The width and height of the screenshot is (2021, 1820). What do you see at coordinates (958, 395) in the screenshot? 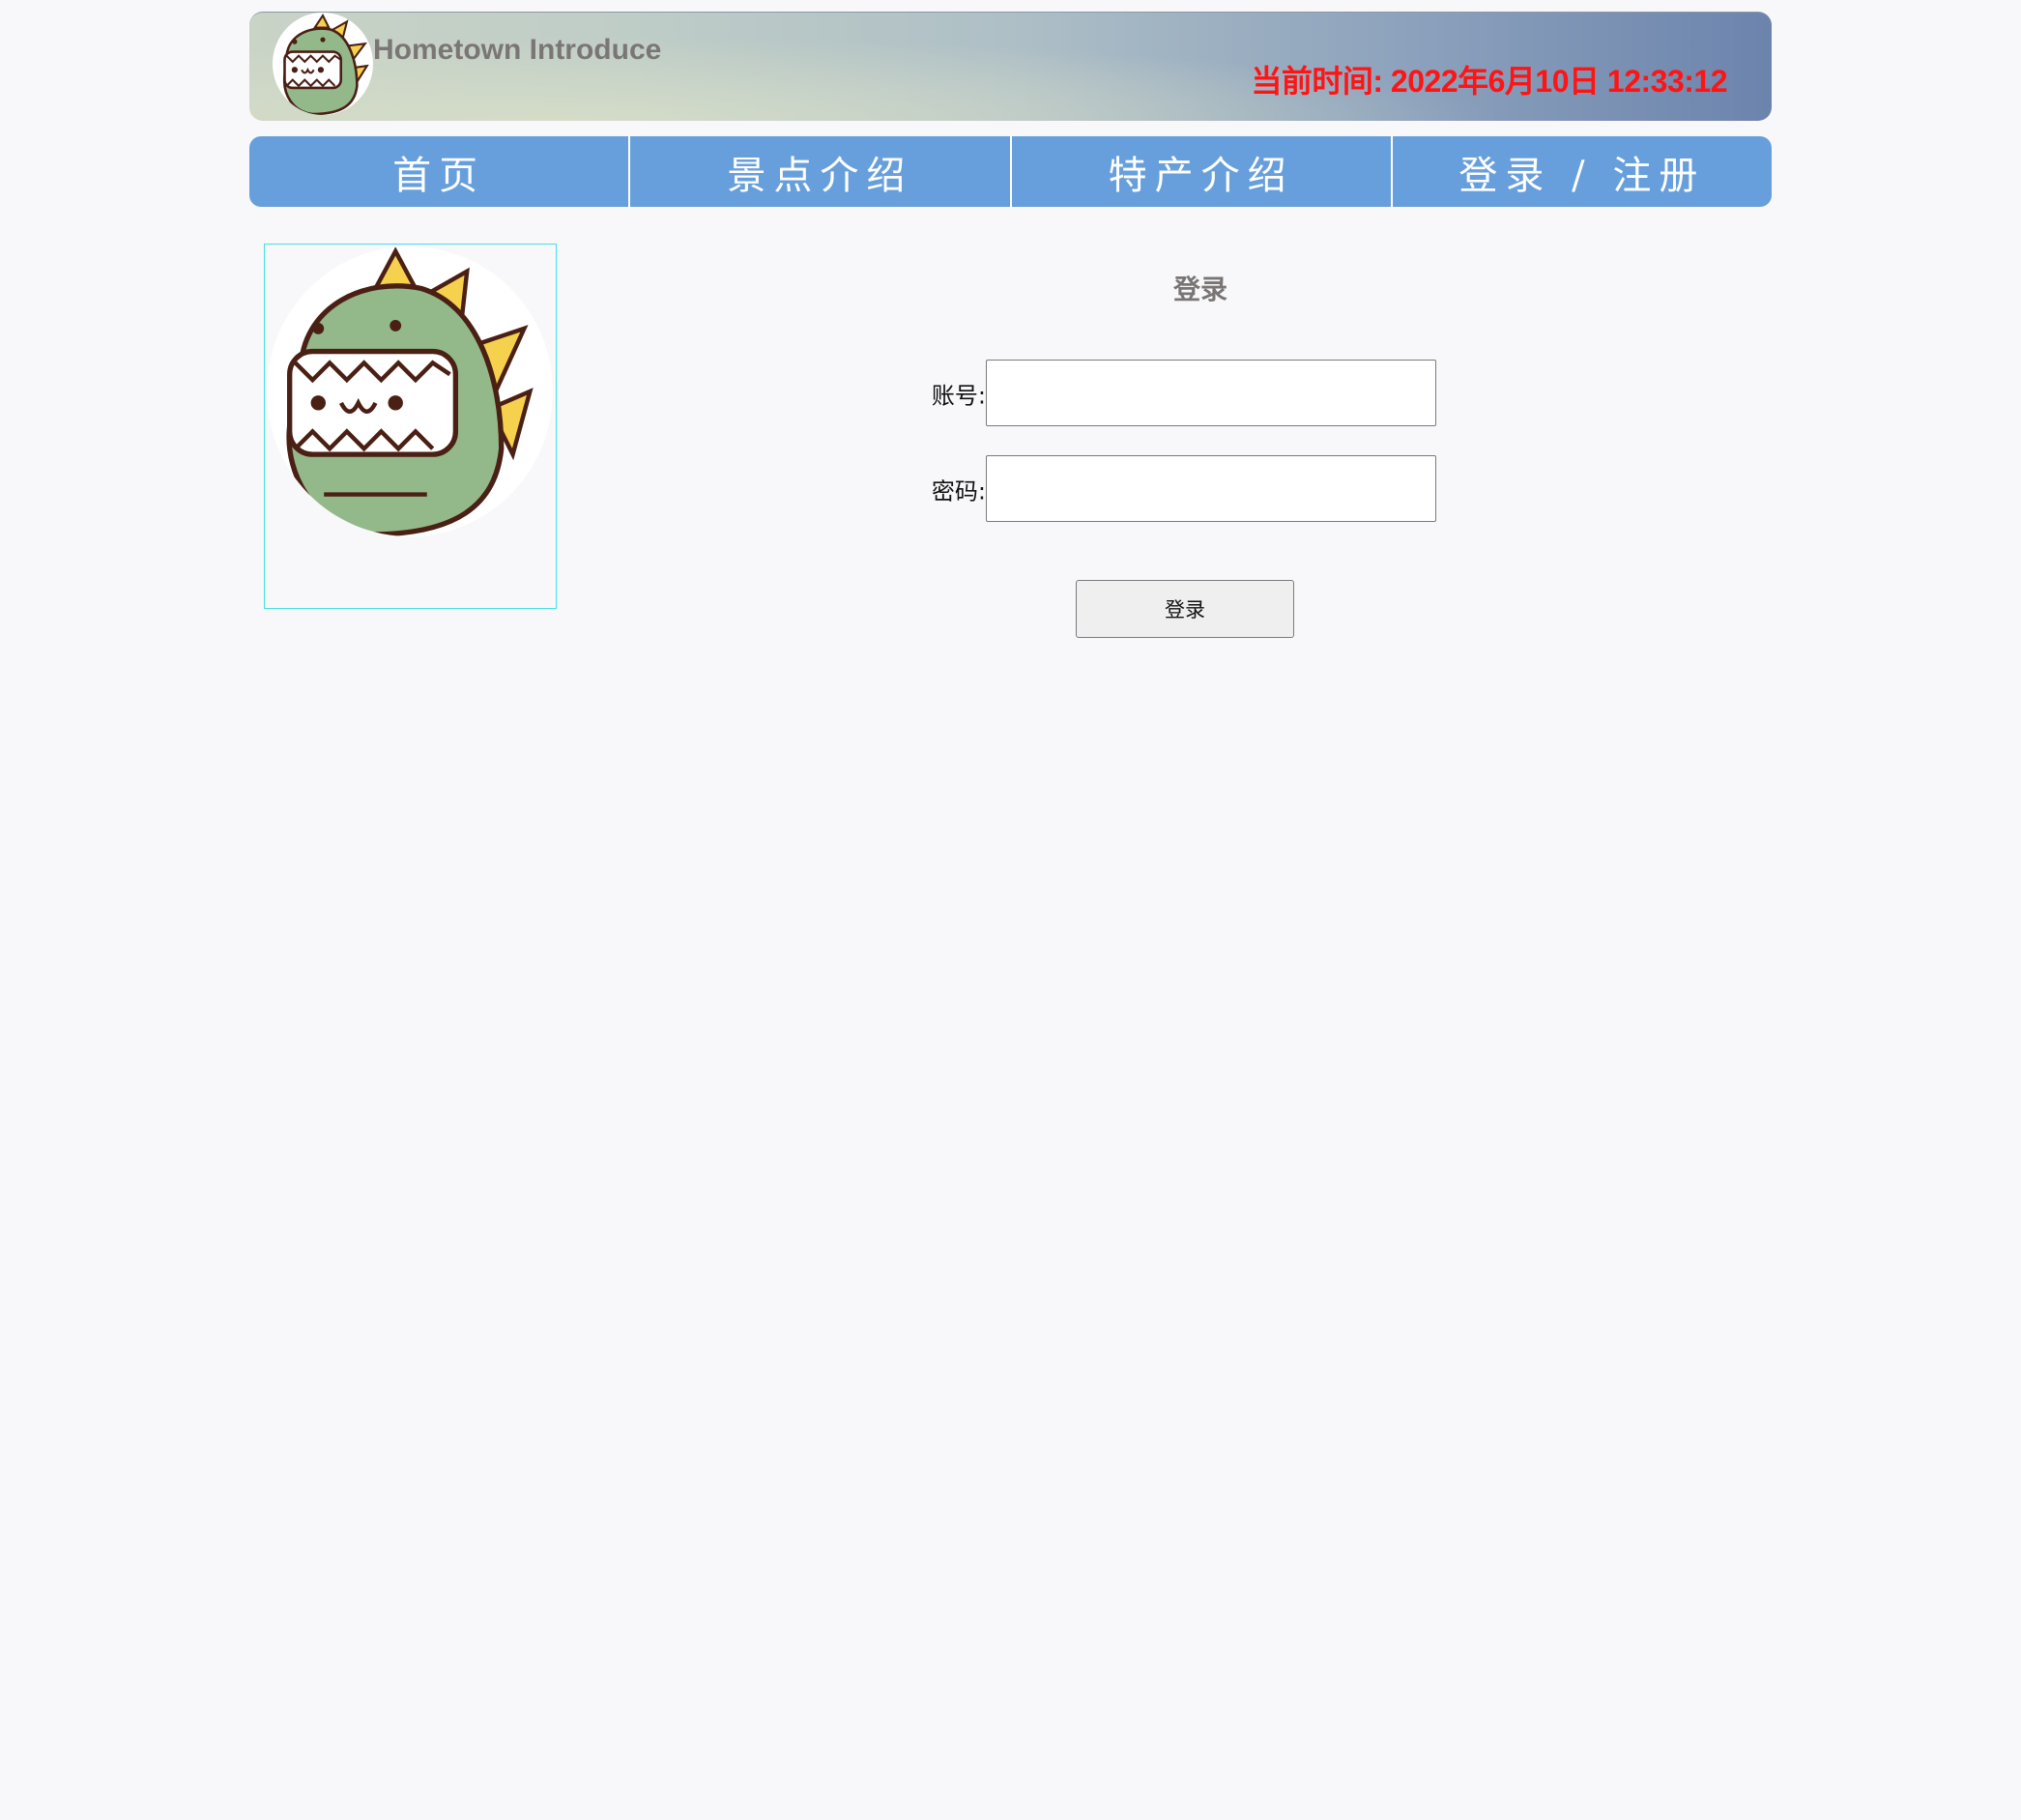
I see `account-label: 账号:` at bounding box center [958, 395].